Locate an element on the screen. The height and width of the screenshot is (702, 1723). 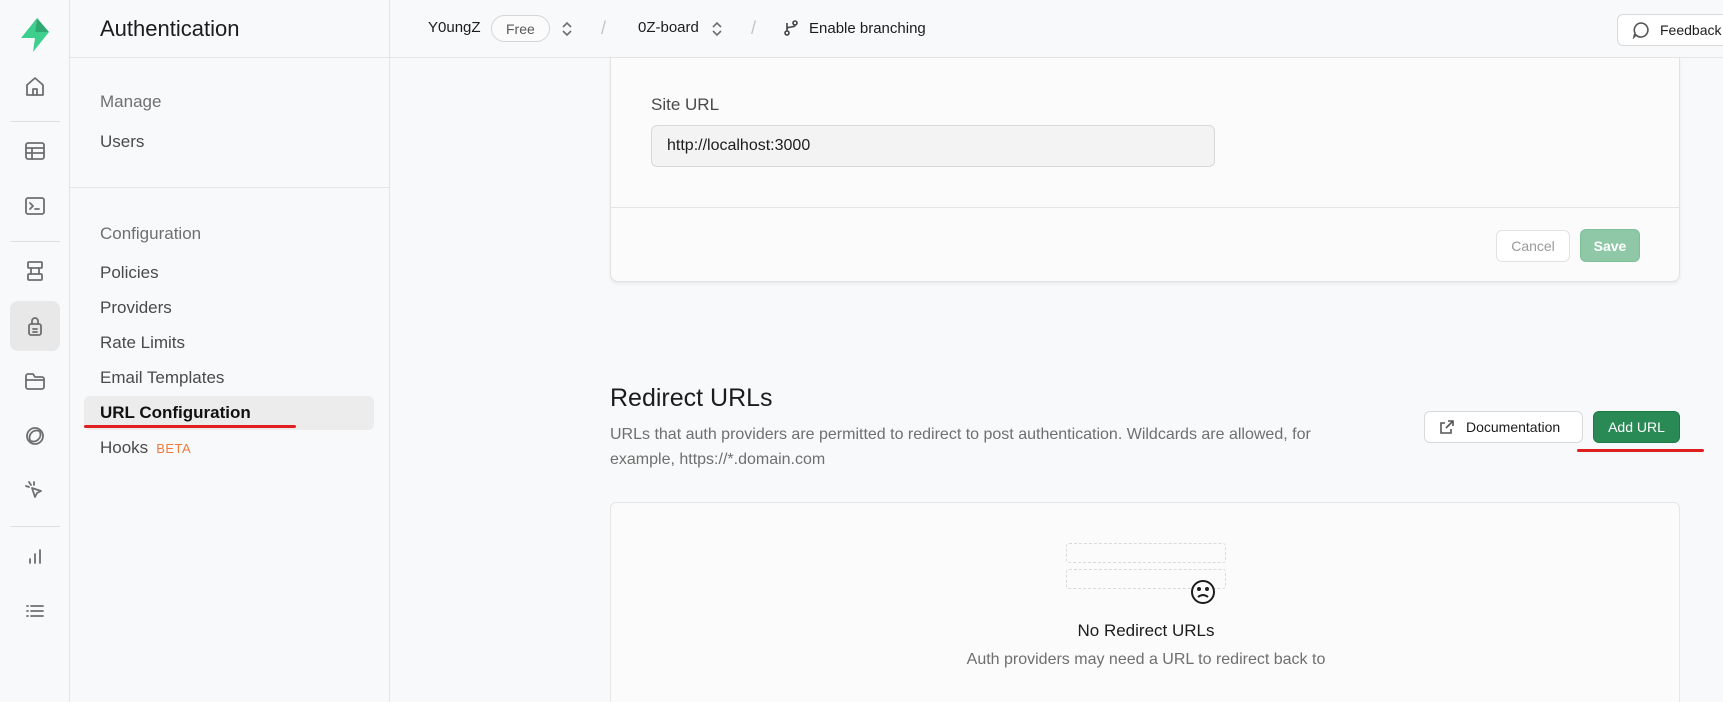
feedback-label: Feedback is located at coordinates (1691, 30).